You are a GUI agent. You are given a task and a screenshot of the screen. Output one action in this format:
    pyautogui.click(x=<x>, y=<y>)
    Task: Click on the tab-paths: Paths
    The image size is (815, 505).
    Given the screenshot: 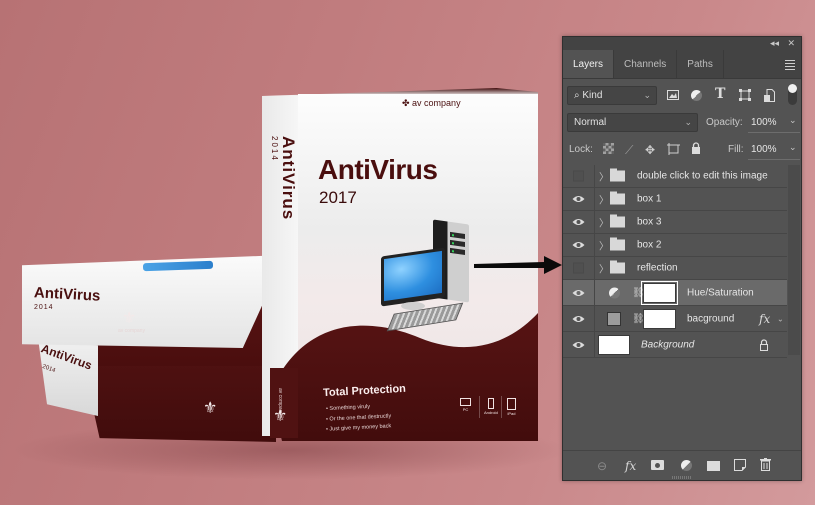 What is the action you would take?
    pyautogui.click(x=700, y=64)
    